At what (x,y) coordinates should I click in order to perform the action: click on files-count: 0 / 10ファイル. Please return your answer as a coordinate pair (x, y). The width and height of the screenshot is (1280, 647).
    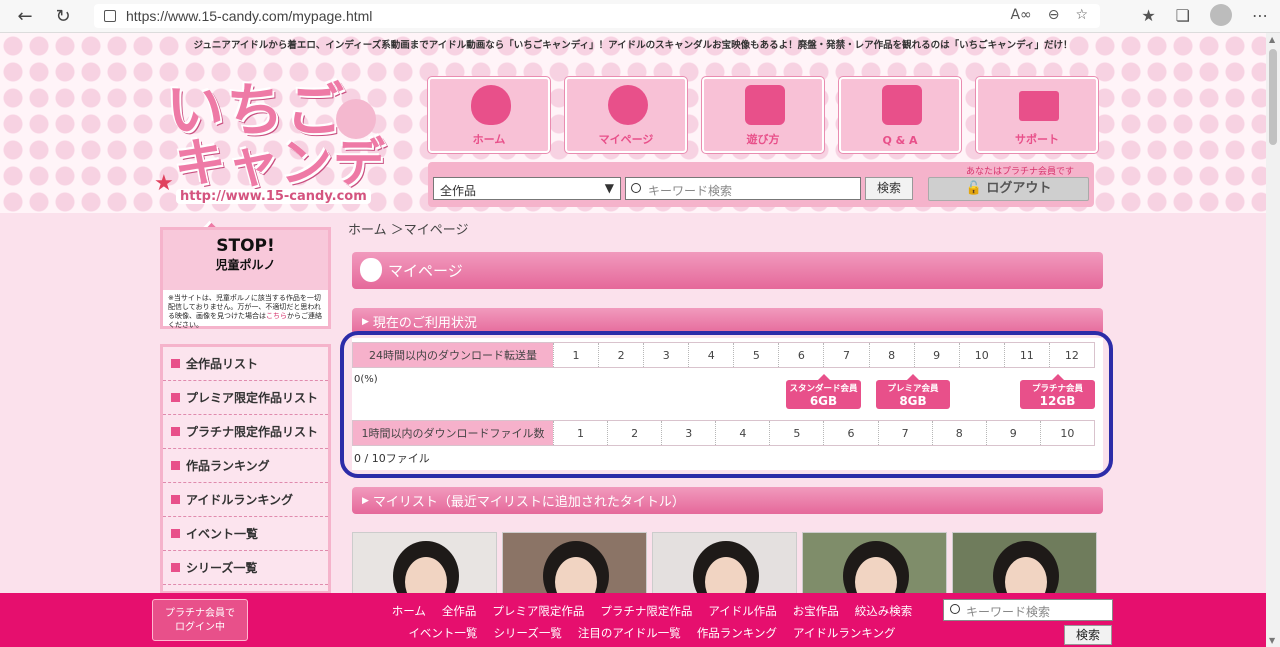
    Looking at the image, I should click on (392, 458).